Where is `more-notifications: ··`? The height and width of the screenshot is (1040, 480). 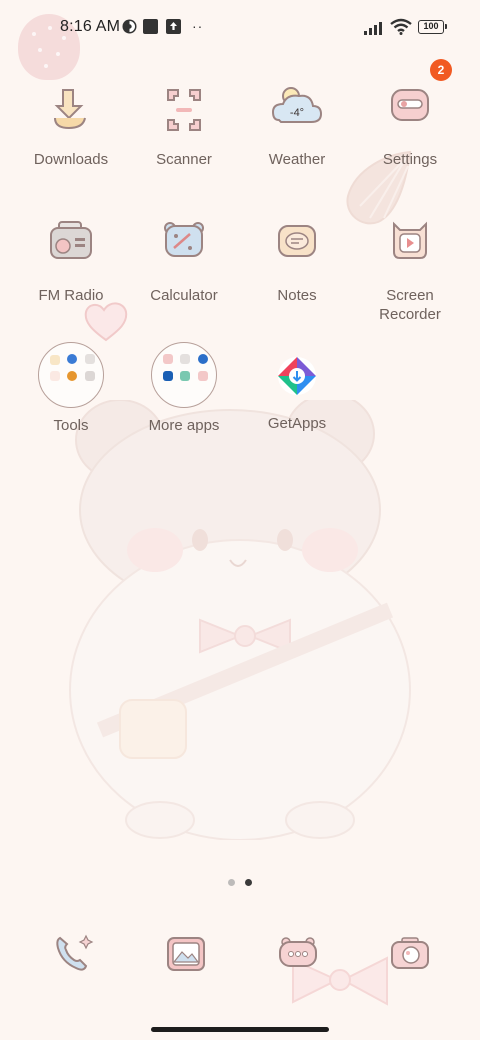
more-notifications: ·· is located at coordinates (198, 26).